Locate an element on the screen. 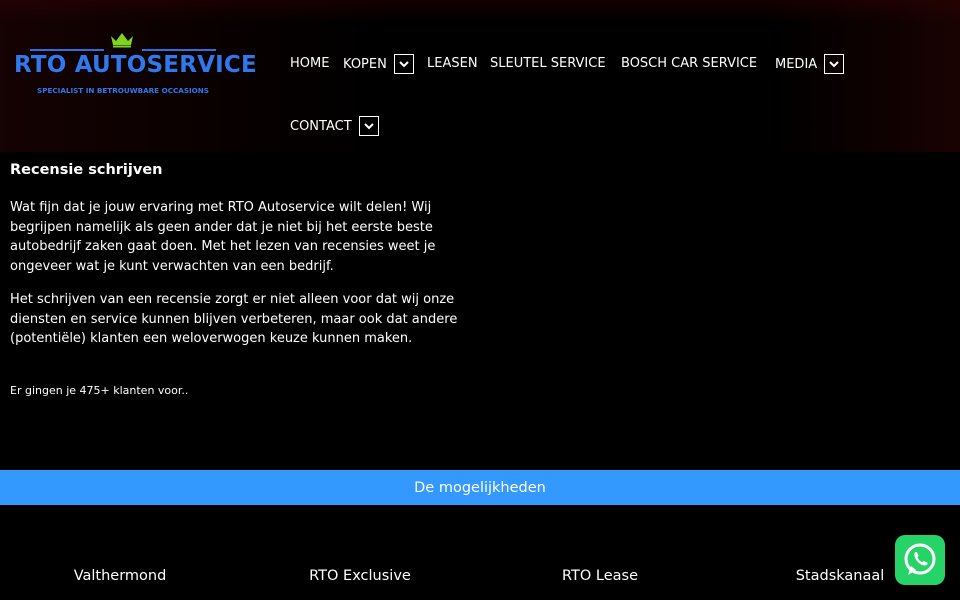  logo-tagline: SPECIALIST IN BETROUWBARE OCCASIONS is located at coordinates (123, 90).